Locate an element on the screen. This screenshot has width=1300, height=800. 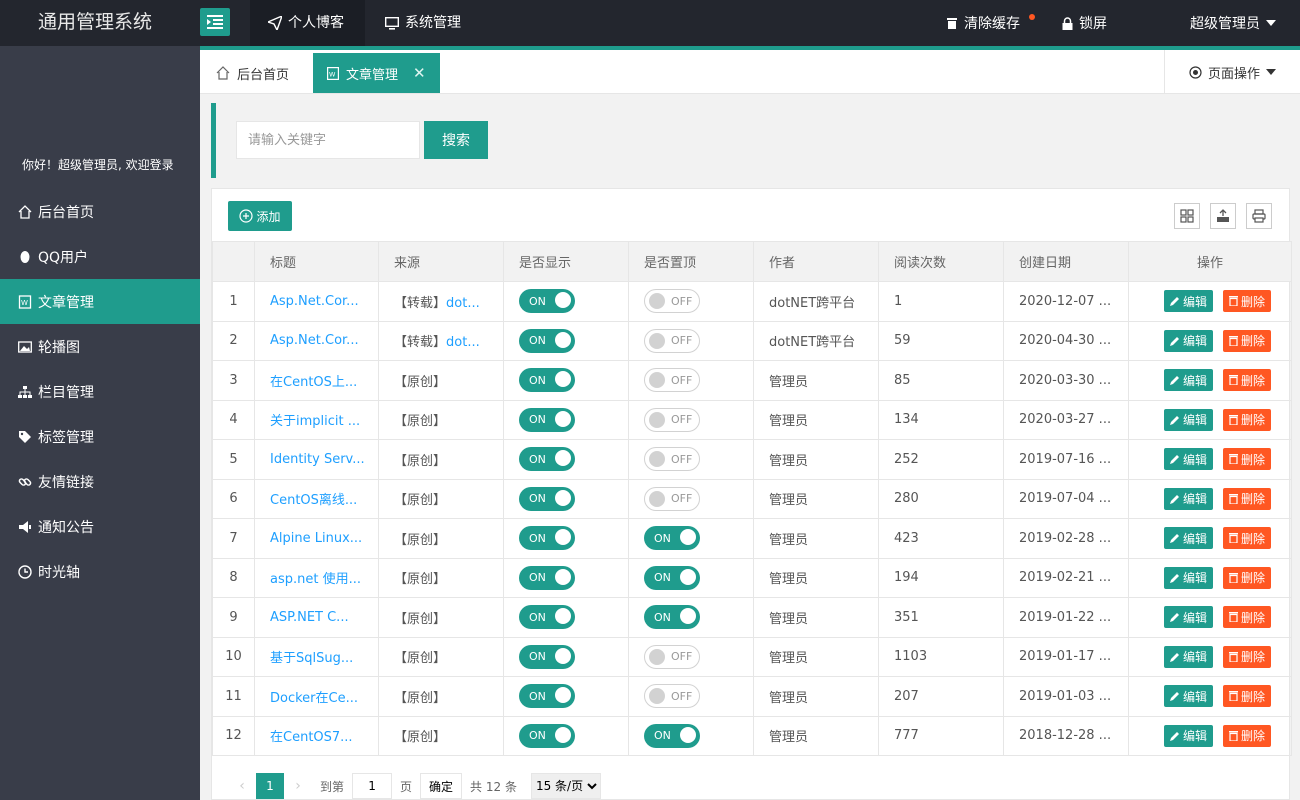
column-header: 标题 is located at coordinates (316, 261).